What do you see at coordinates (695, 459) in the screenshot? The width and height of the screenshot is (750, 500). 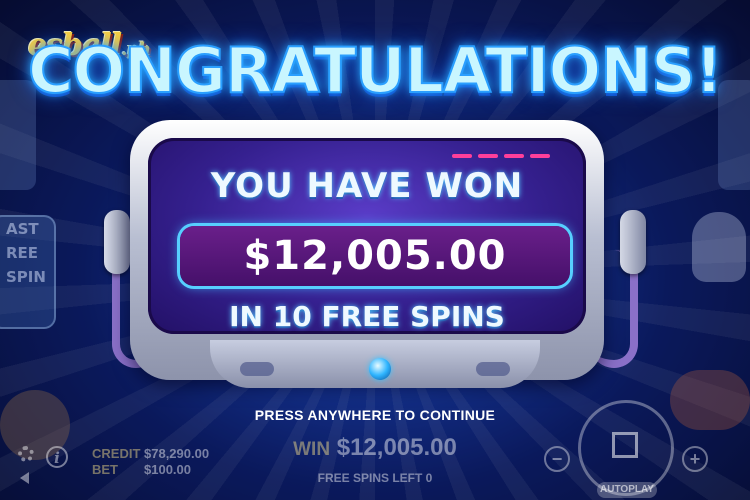 I see `bet-plus-button: +` at bounding box center [695, 459].